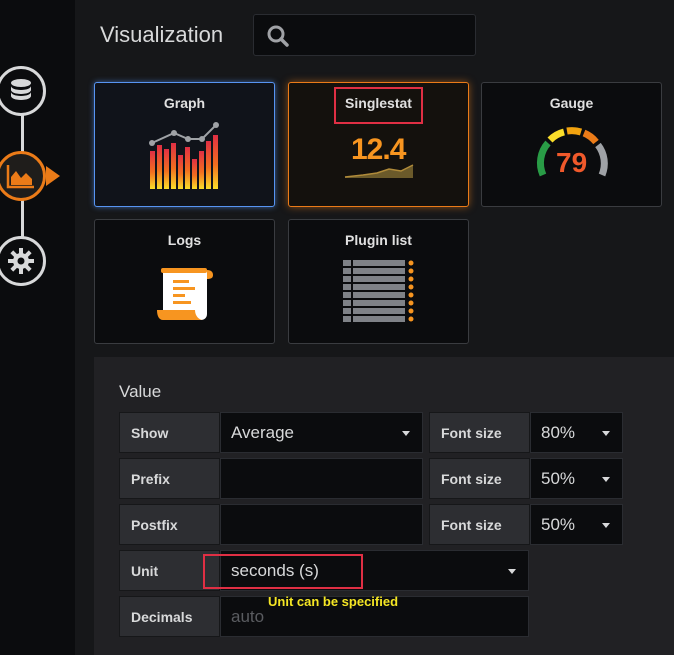 Image resolution: width=674 pixels, height=655 pixels. I want to click on side-nav-rail, so click(37, 327).